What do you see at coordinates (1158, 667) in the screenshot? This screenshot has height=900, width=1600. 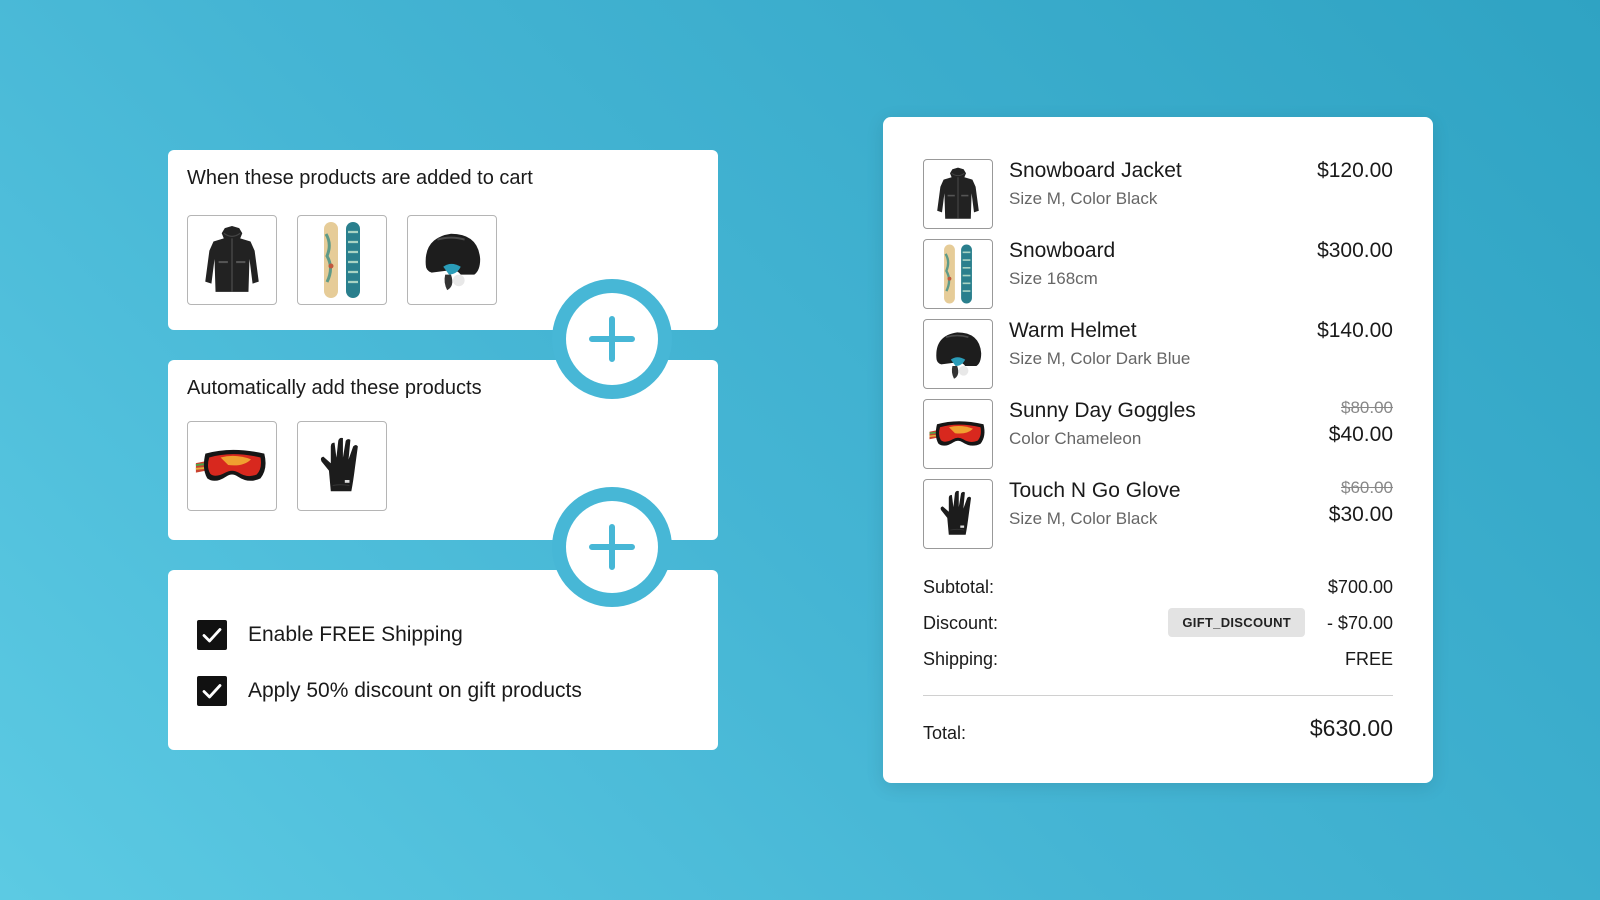 I see `shipping-row: Shipping: FREE` at bounding box center [1158, 667].